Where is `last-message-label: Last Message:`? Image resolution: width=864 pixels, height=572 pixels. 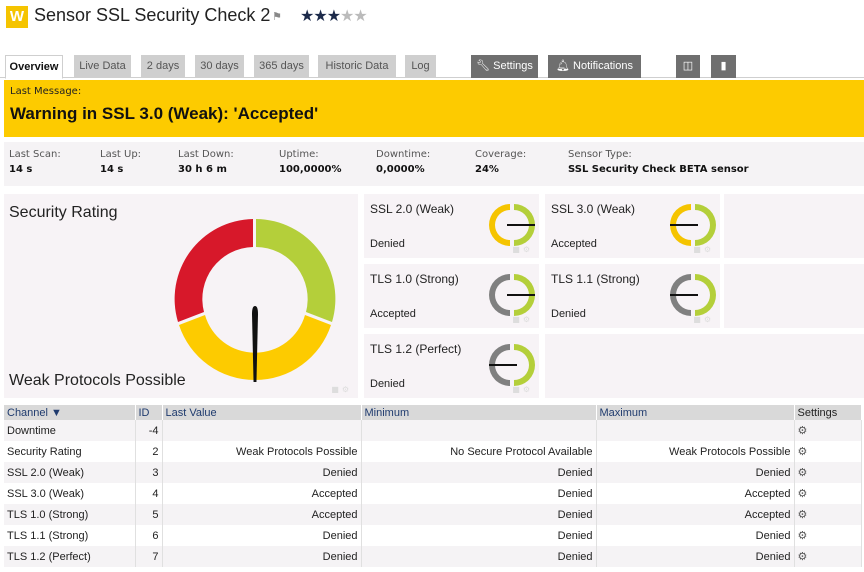
last-message-label: Last Message: is located at coordinates (46, 91).